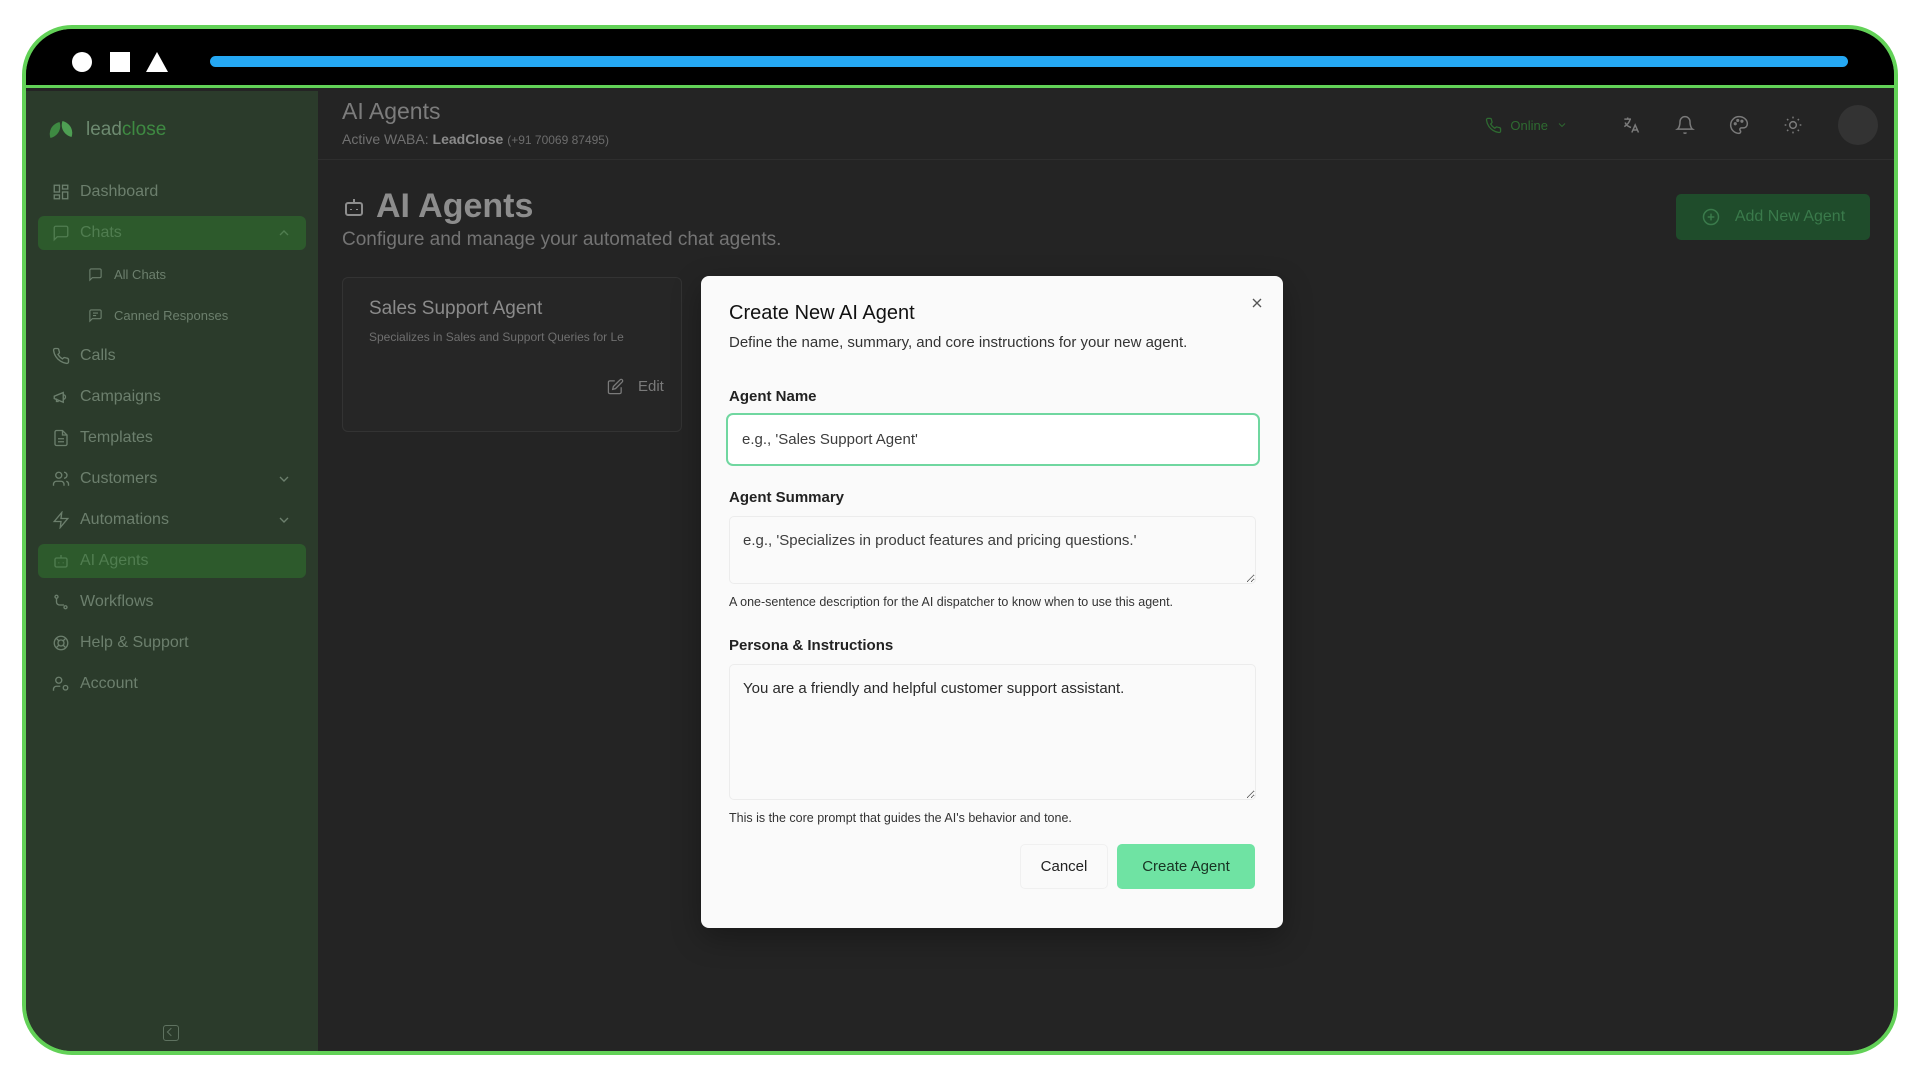 The image size is (1920, 1080). What do you see at coordinates (172, 356) in the screenshot?
I see `sidebar-item-calls: Calls` at bounding box center [172, 356].